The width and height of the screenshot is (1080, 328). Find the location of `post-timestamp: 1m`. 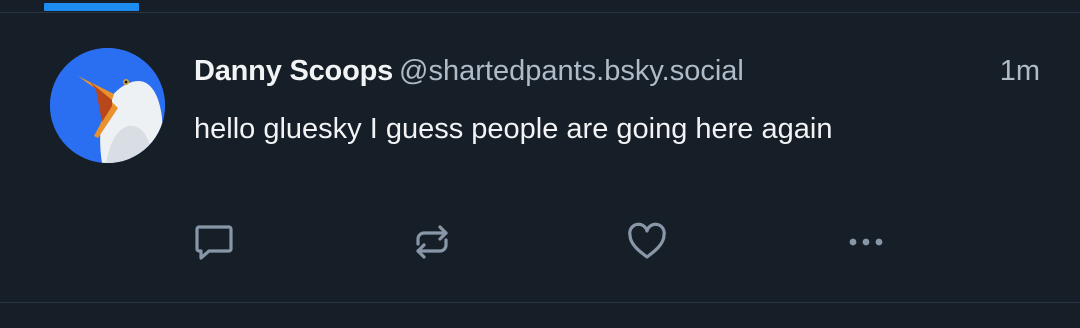

post-timestamp: 1m is located at coordinates (1020, 71).